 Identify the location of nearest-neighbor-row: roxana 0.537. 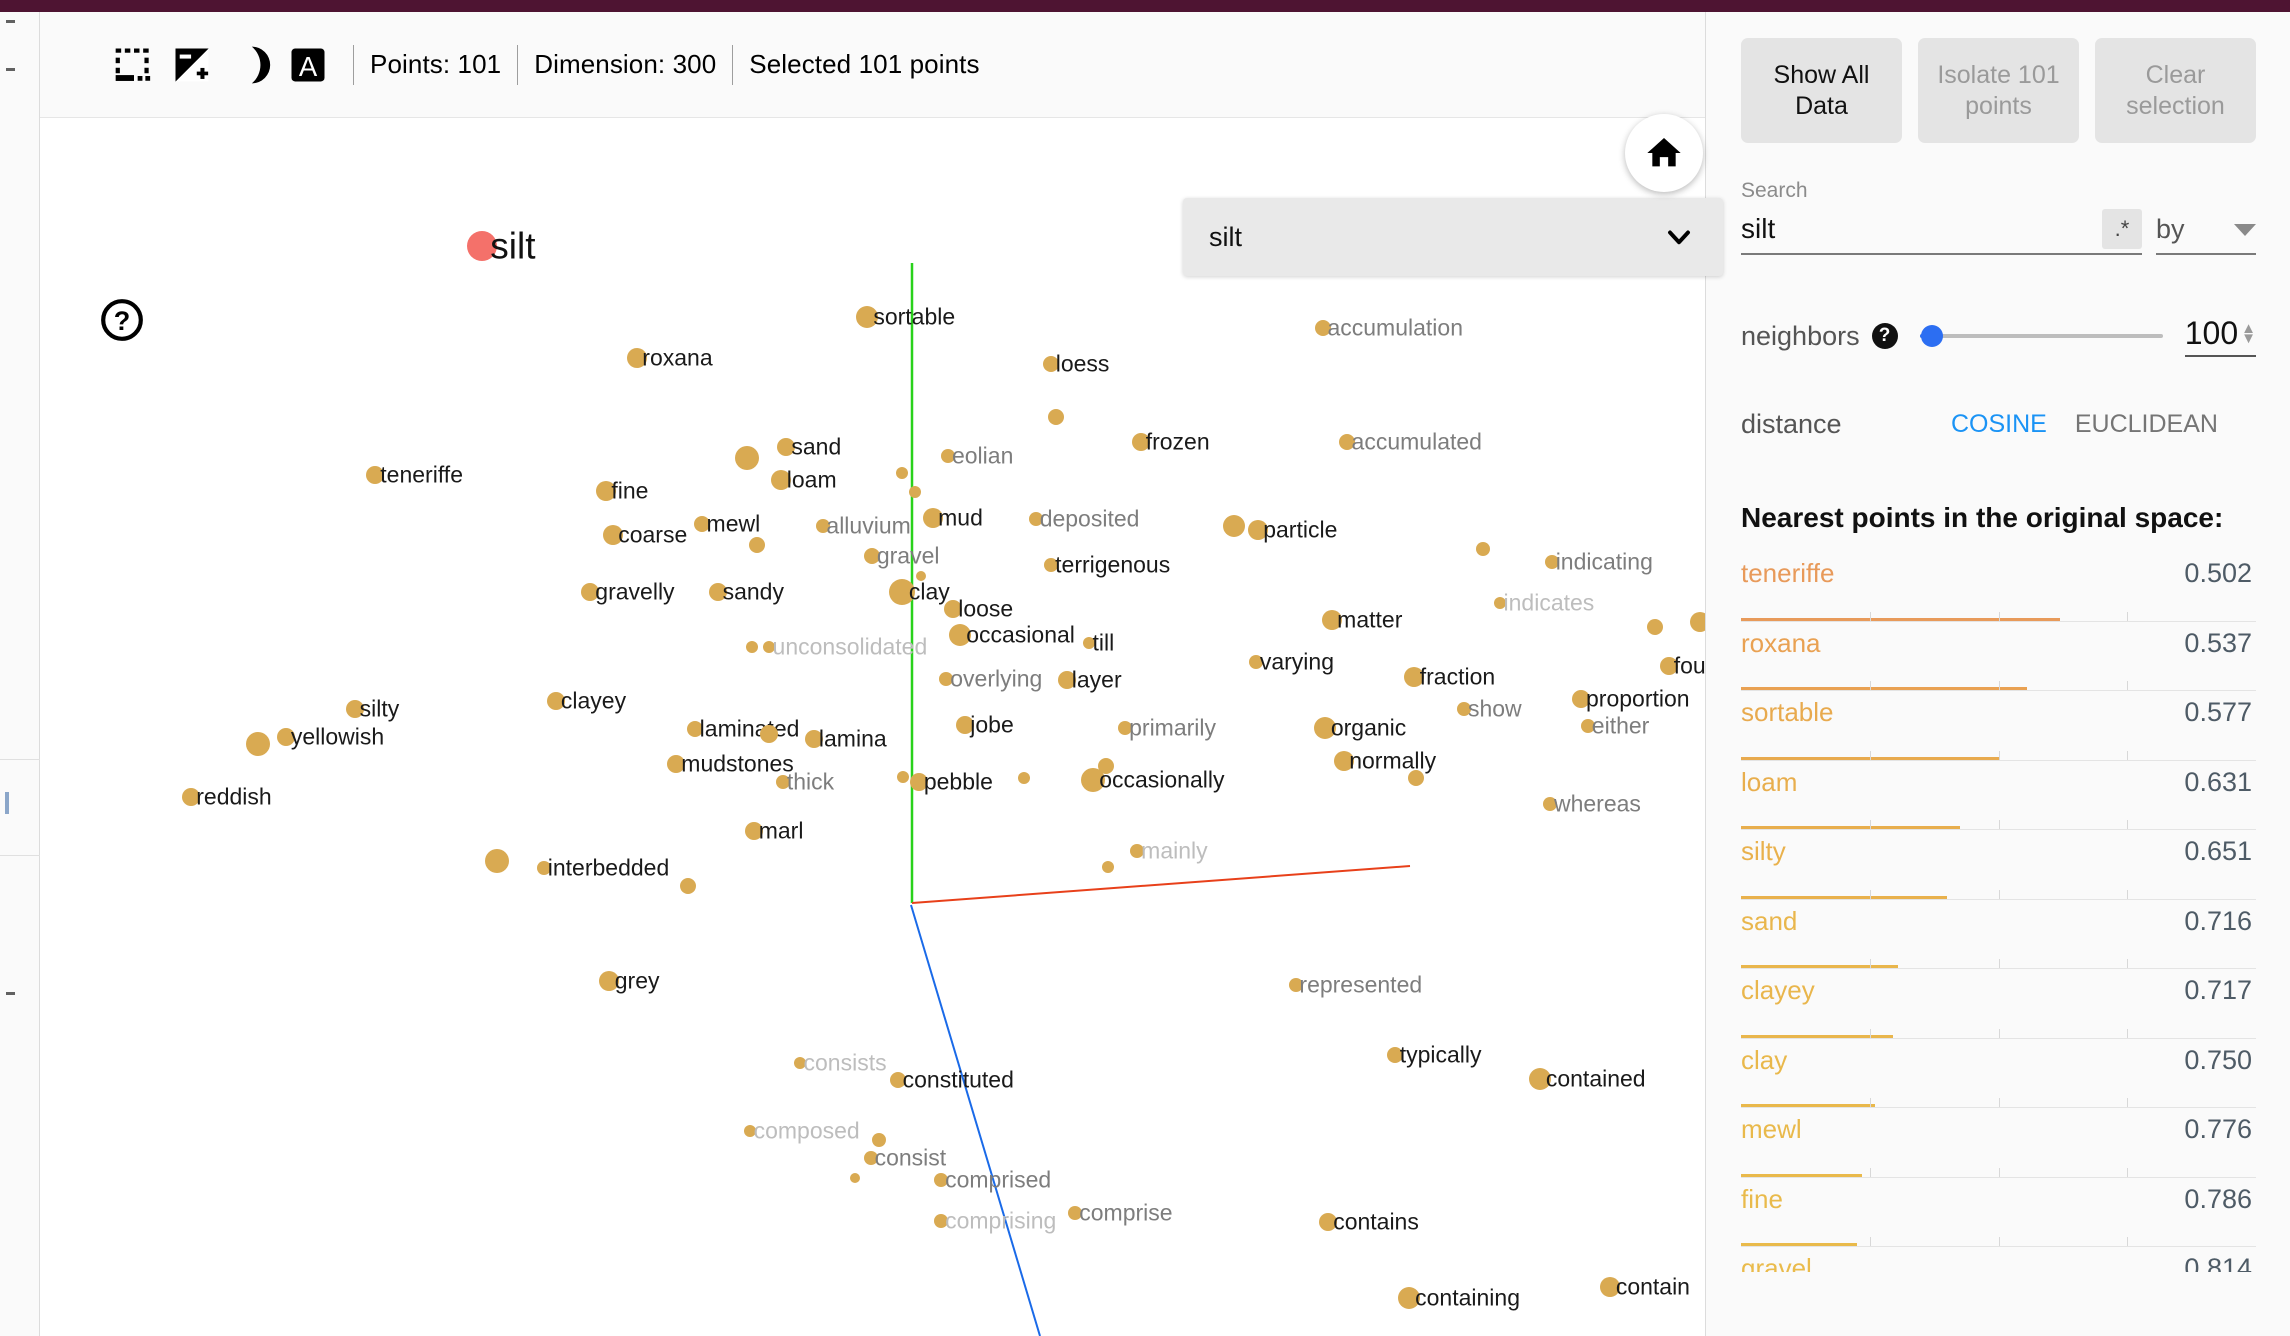
(1998, 656).